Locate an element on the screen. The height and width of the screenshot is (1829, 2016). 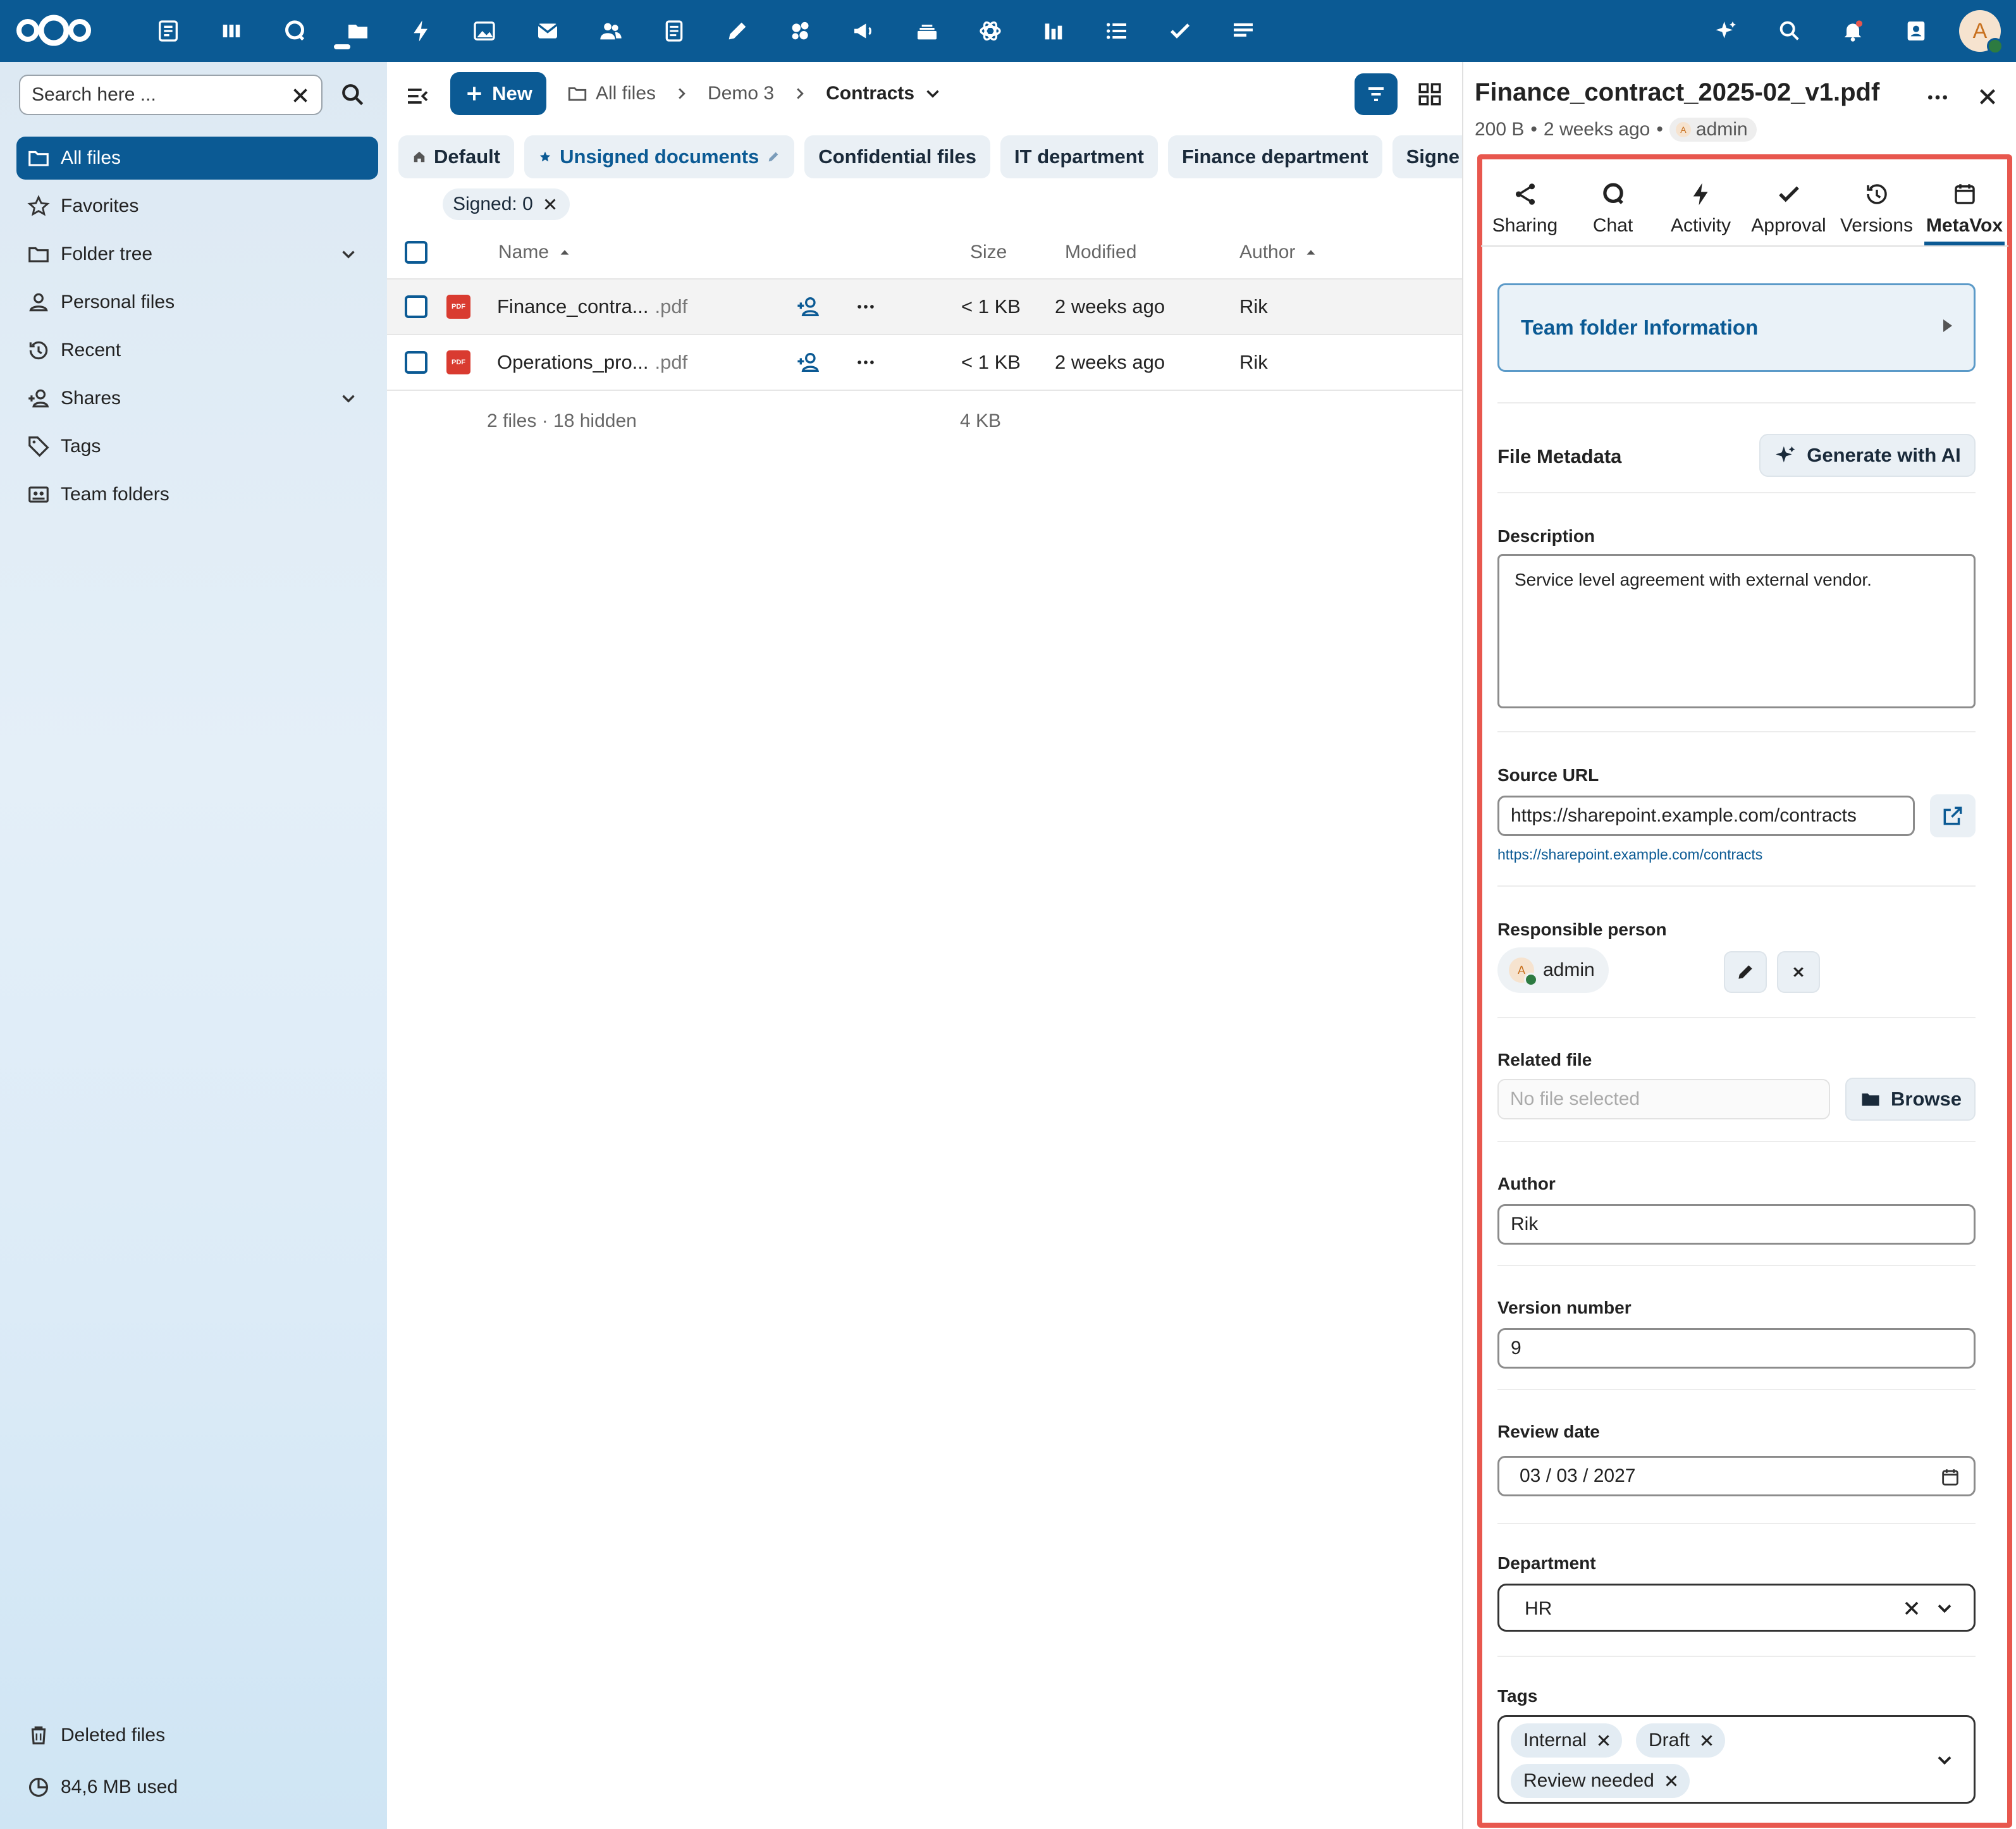
menu-toggle-icon is located at coordinates (417, 96).